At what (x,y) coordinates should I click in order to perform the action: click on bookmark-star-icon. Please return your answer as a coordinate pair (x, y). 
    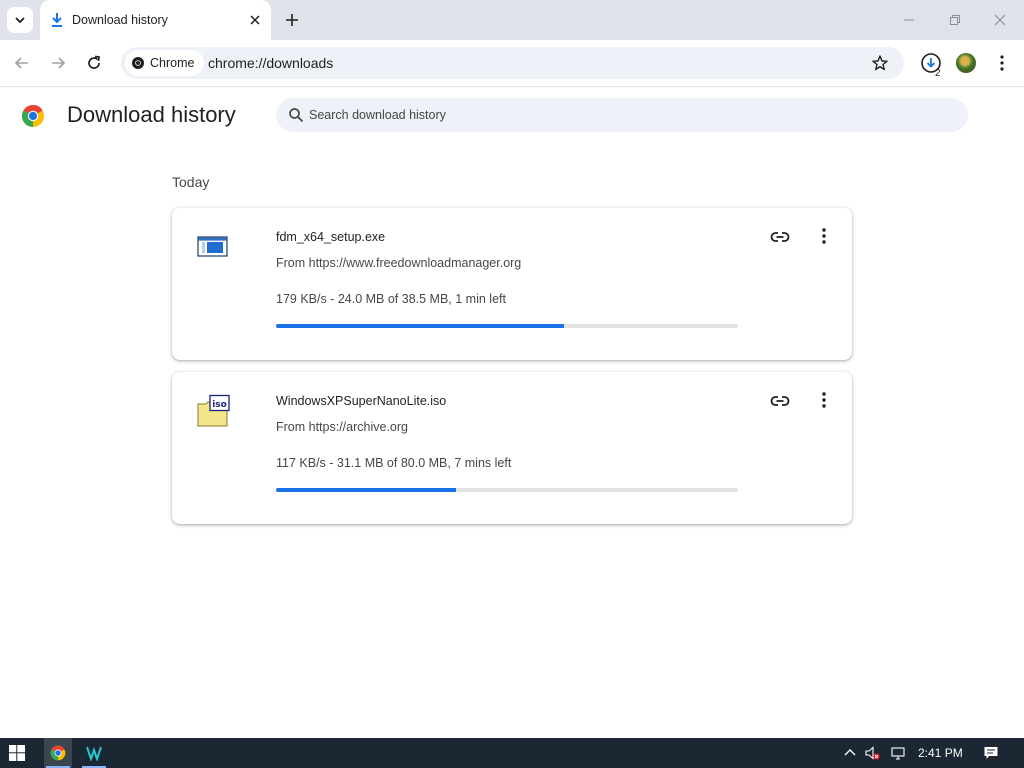
    Looking at the image, I should click on (880, 63).